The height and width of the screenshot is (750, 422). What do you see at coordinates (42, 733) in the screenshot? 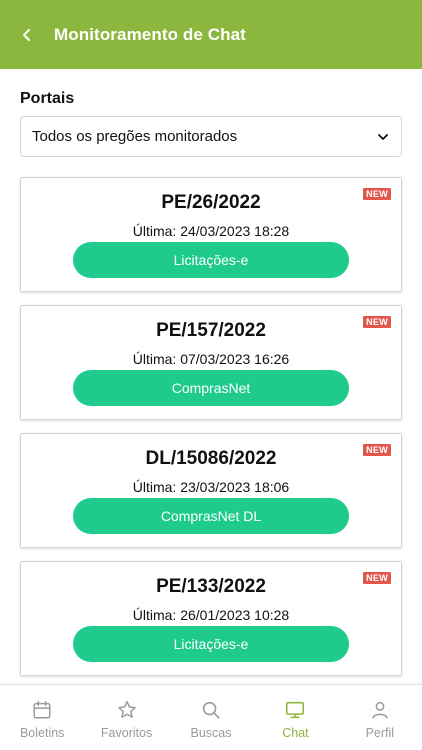
I see `tab-label: Boletins` at bounding box center [42, 733].